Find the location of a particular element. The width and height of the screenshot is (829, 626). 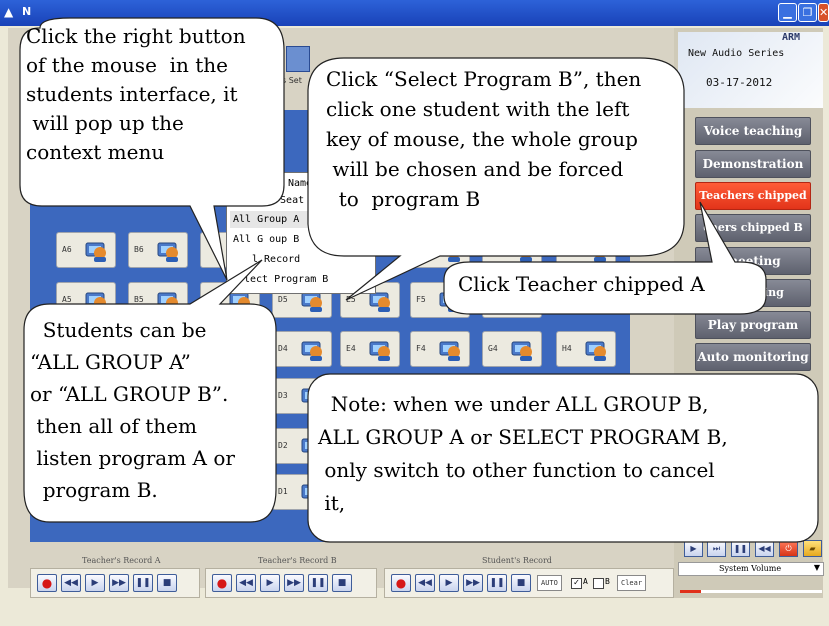

callout-teacher-chipped-a-text: Click Teacher chipped A is located at coordinates (581, 284).